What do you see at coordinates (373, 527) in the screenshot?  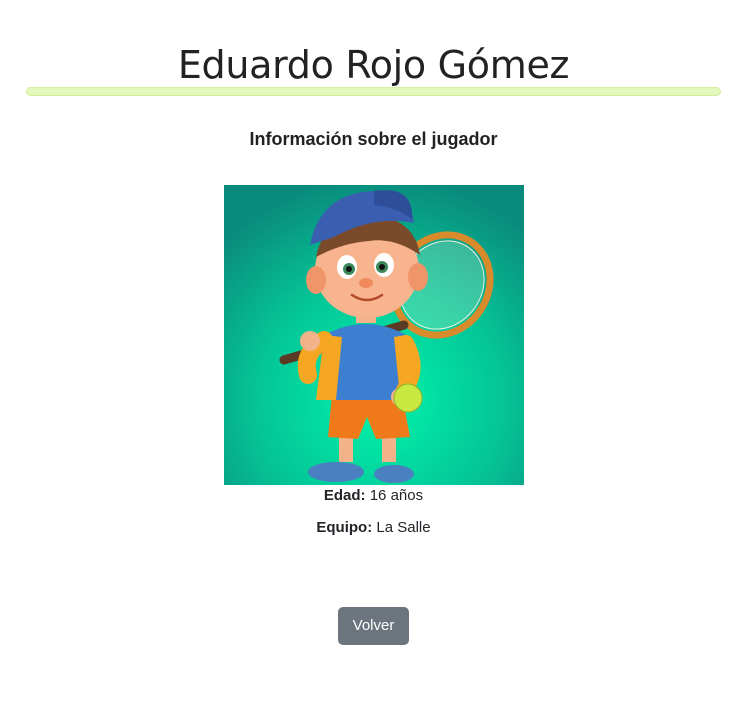 I see `player-team: Equipo: La Salle` at bounding box center [373, 527].